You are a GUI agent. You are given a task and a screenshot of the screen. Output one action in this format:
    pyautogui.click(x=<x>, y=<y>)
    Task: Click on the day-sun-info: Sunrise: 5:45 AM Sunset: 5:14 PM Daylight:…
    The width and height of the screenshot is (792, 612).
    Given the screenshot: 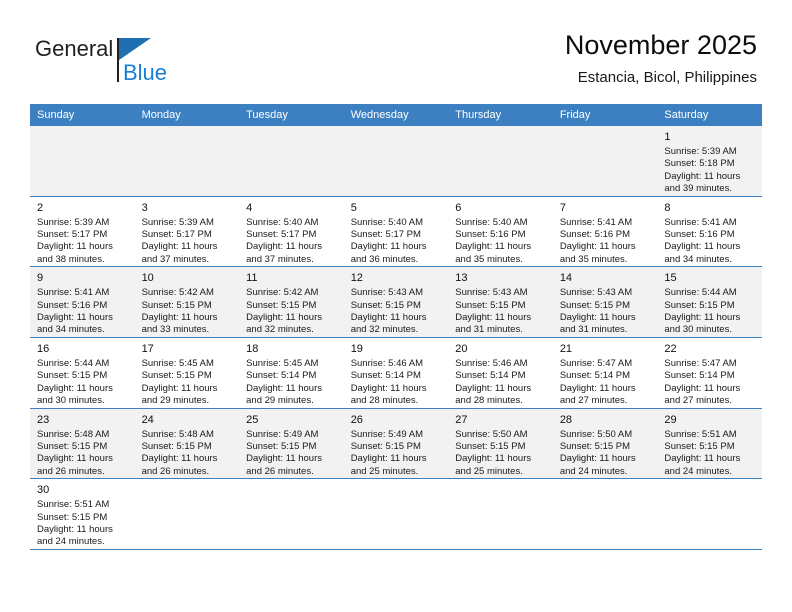 What is the action you would take?
    pyautogui.click(x=292, y=383)
    